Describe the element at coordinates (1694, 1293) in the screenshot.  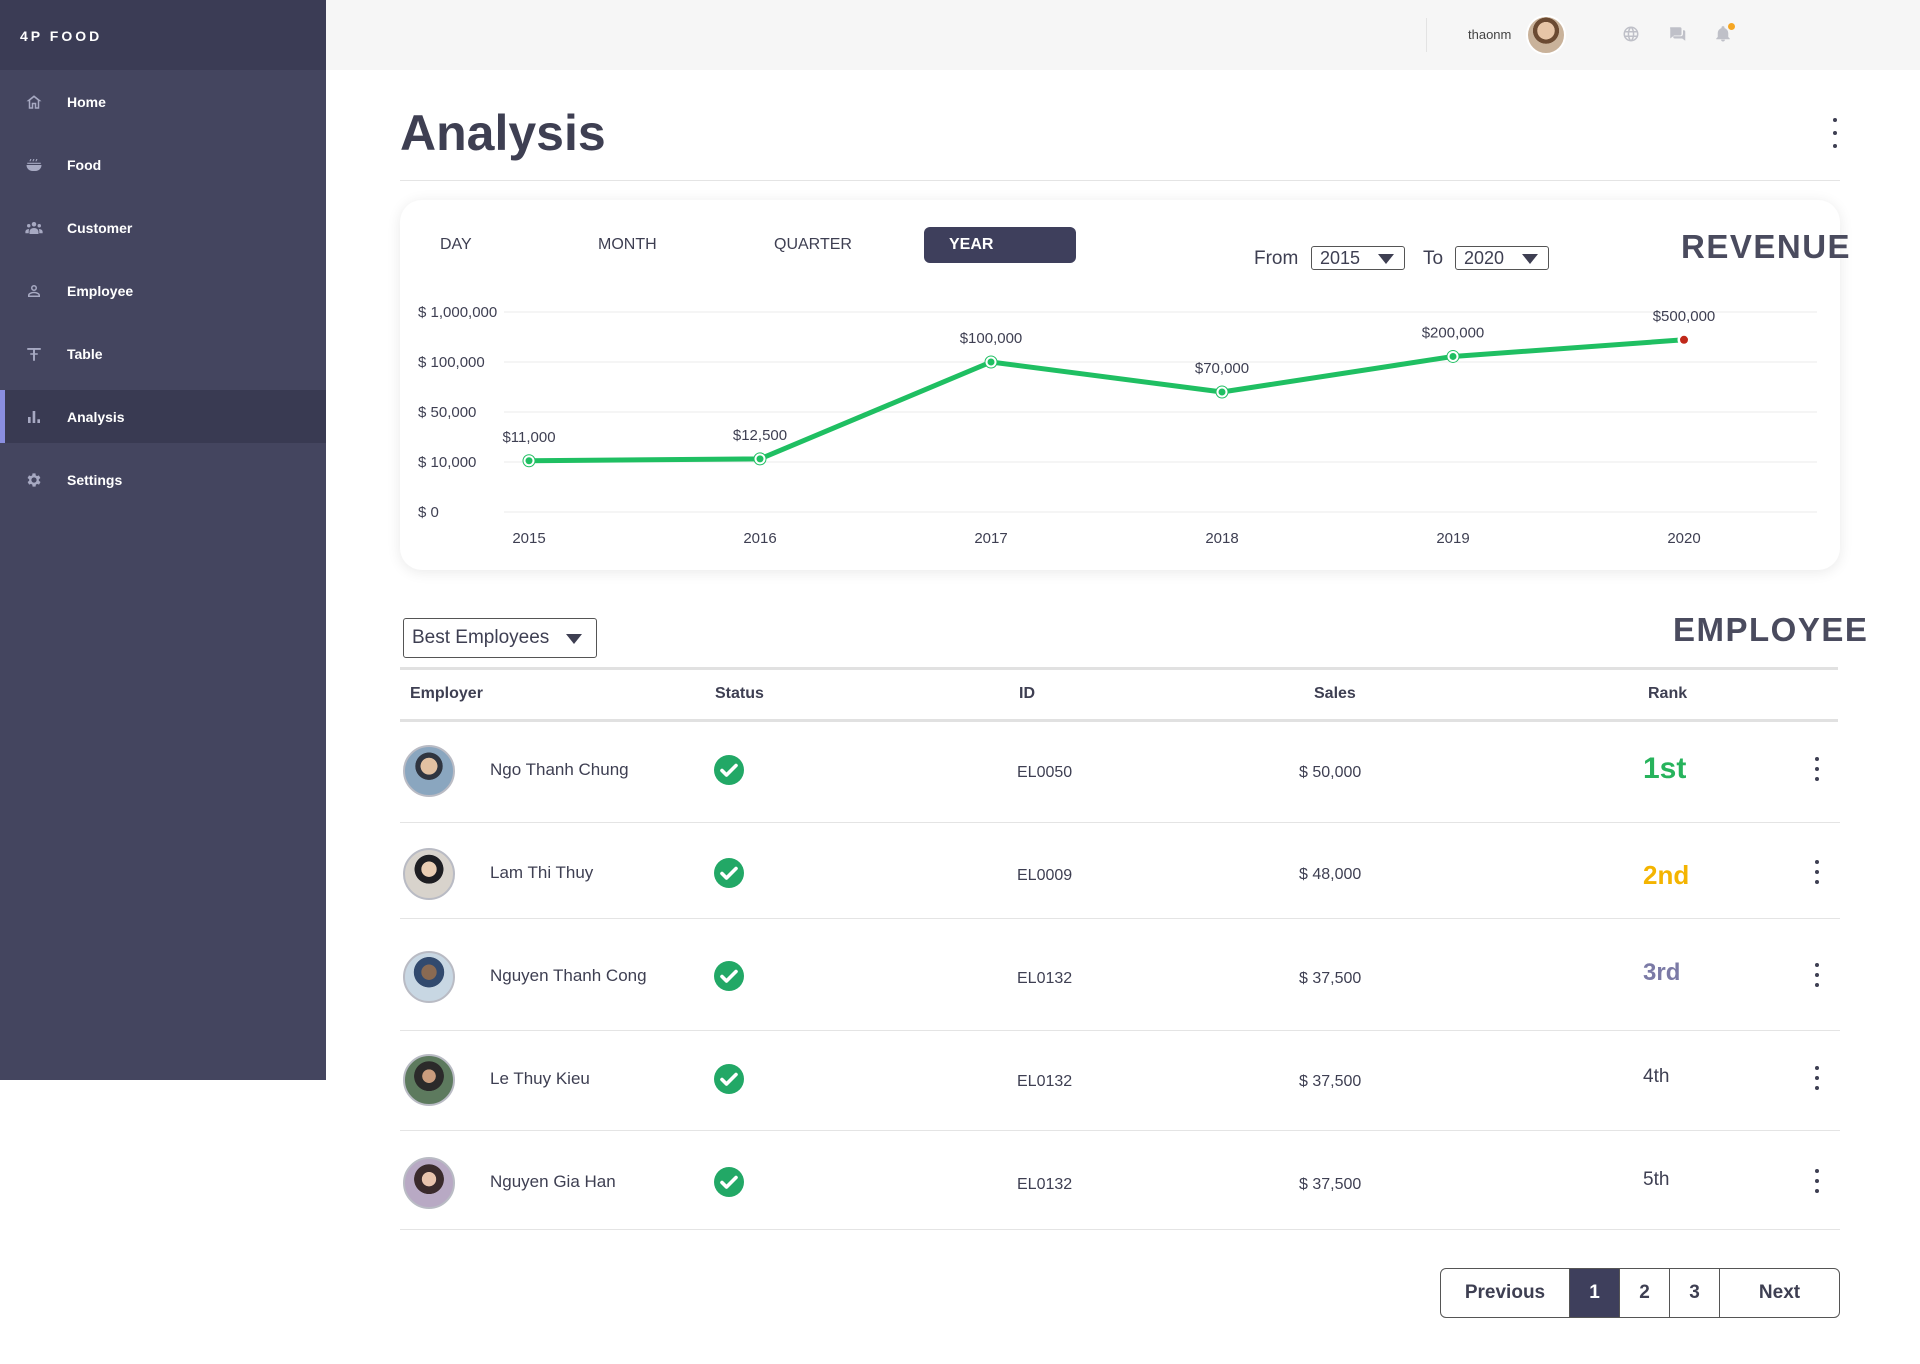
I see `page-3-button: 3` at that location.